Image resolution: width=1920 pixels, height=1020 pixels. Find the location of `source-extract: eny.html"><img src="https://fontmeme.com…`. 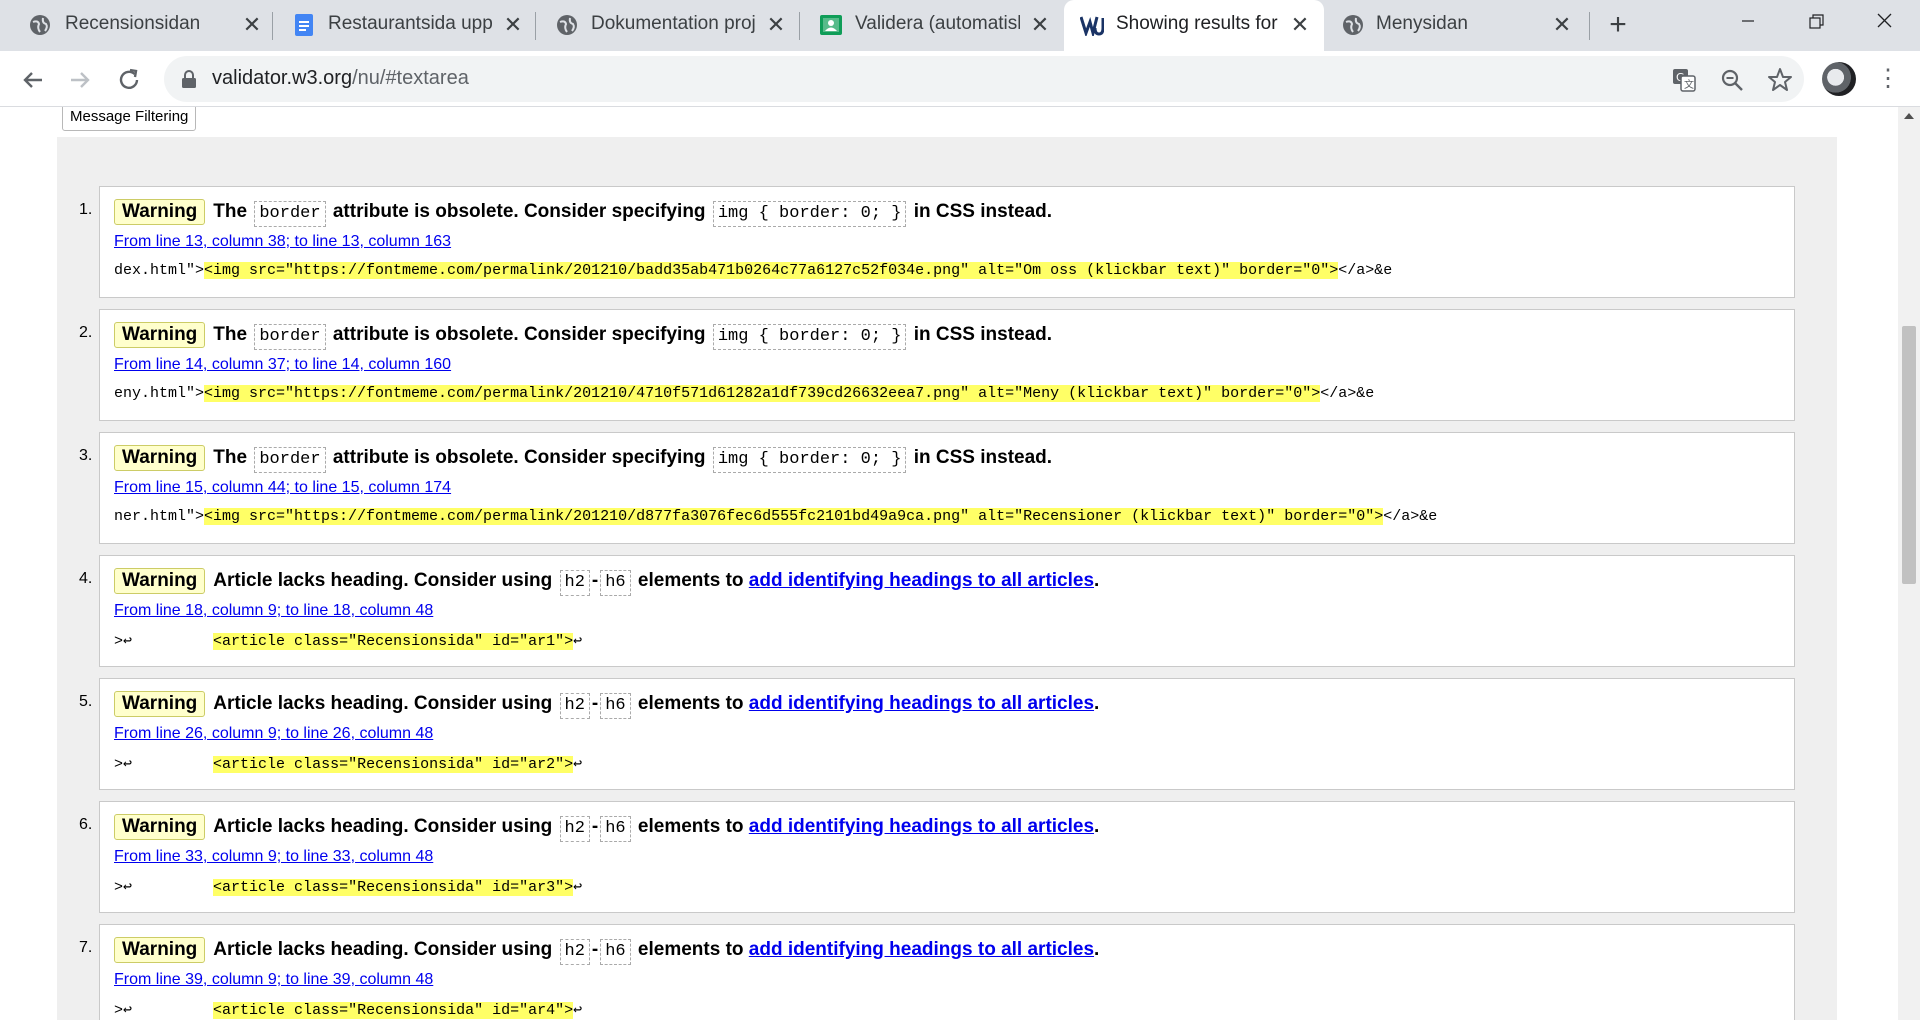

source-extract: eny.html"><img src="https://fontmeme.com… is located at coordinates (744, 393).